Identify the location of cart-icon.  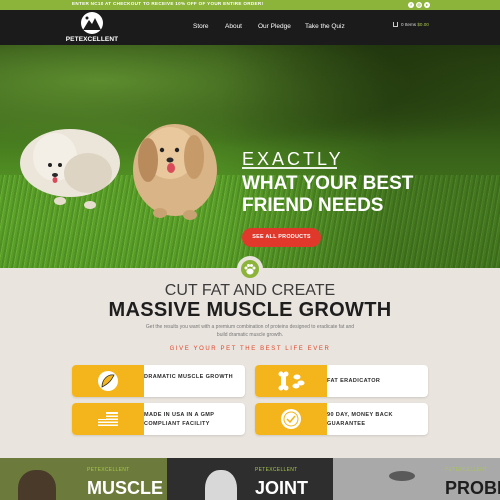
(395, 25).